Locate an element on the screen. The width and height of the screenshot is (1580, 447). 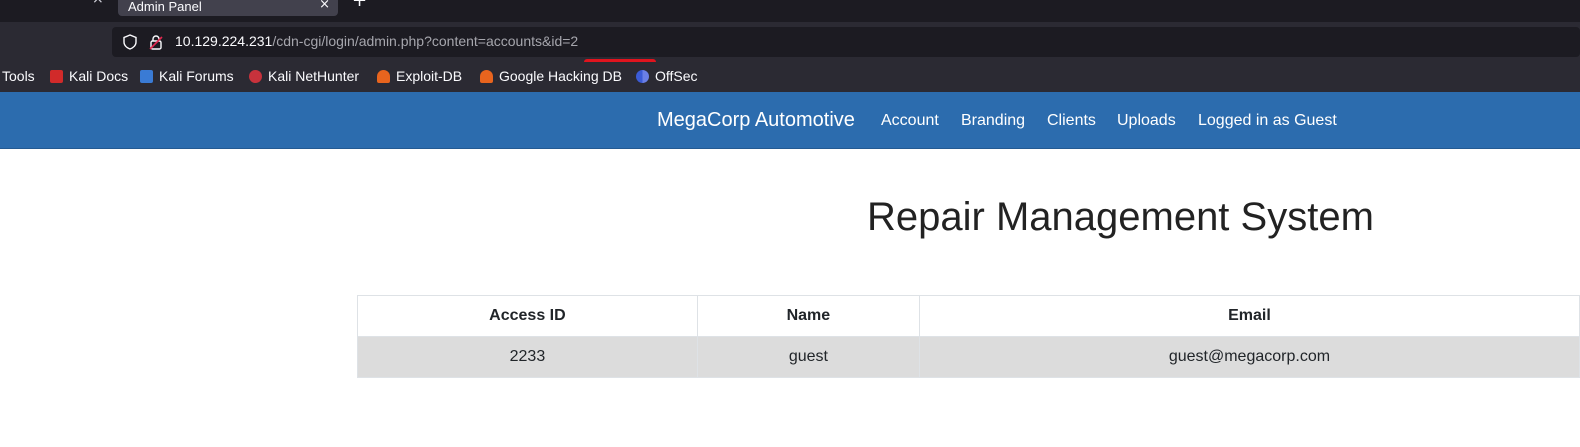
bookmark-label: Kali NetHunter is located at coordinates (314, 76).